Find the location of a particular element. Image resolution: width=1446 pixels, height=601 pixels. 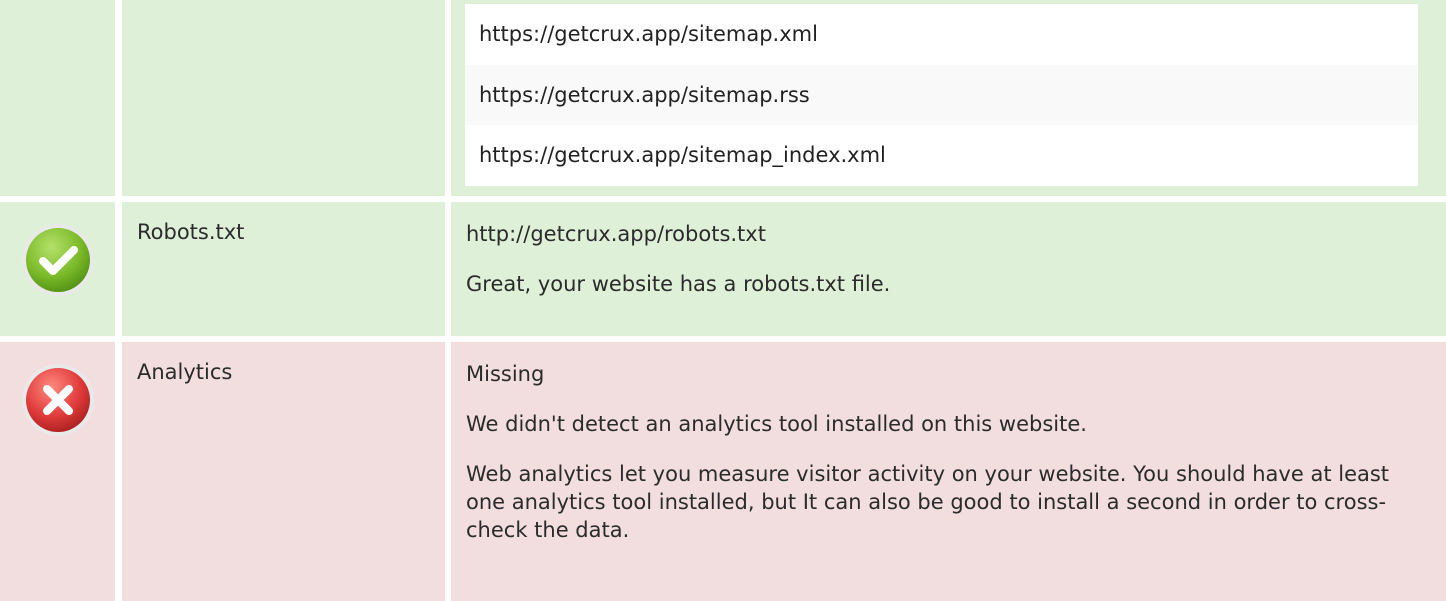

sitemap-url-item: https://getcrux.app/sitemap.rss is located at coordinates (941, 95).